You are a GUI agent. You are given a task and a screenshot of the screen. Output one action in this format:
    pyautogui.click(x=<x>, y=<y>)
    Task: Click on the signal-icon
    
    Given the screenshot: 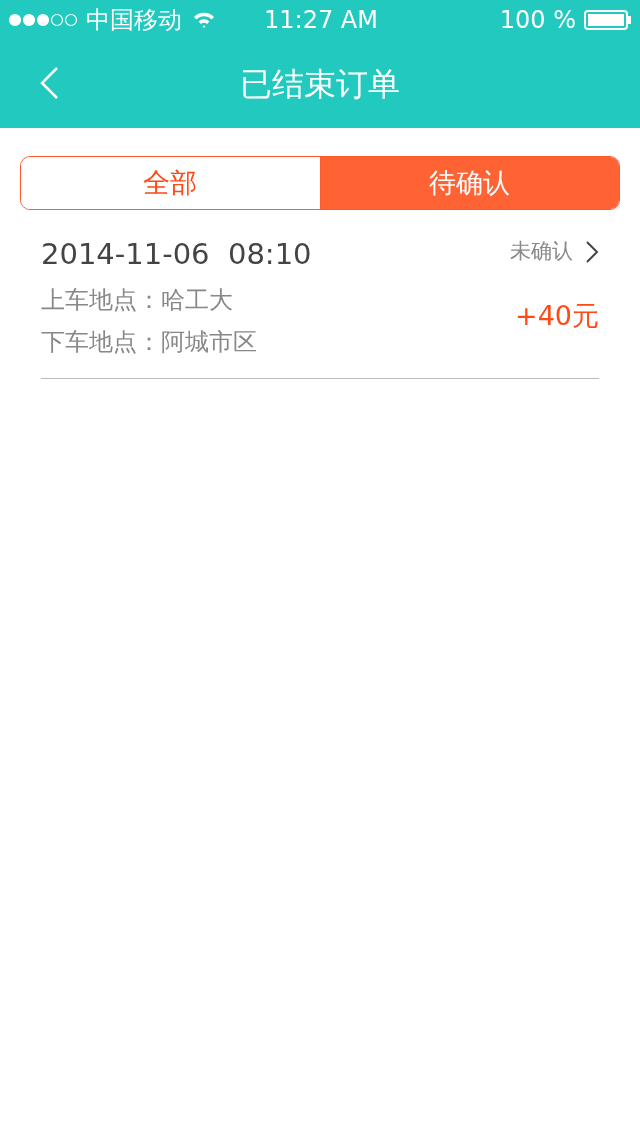 What is the action you would take?
    pyautogui.click(x=43, y=20)
    